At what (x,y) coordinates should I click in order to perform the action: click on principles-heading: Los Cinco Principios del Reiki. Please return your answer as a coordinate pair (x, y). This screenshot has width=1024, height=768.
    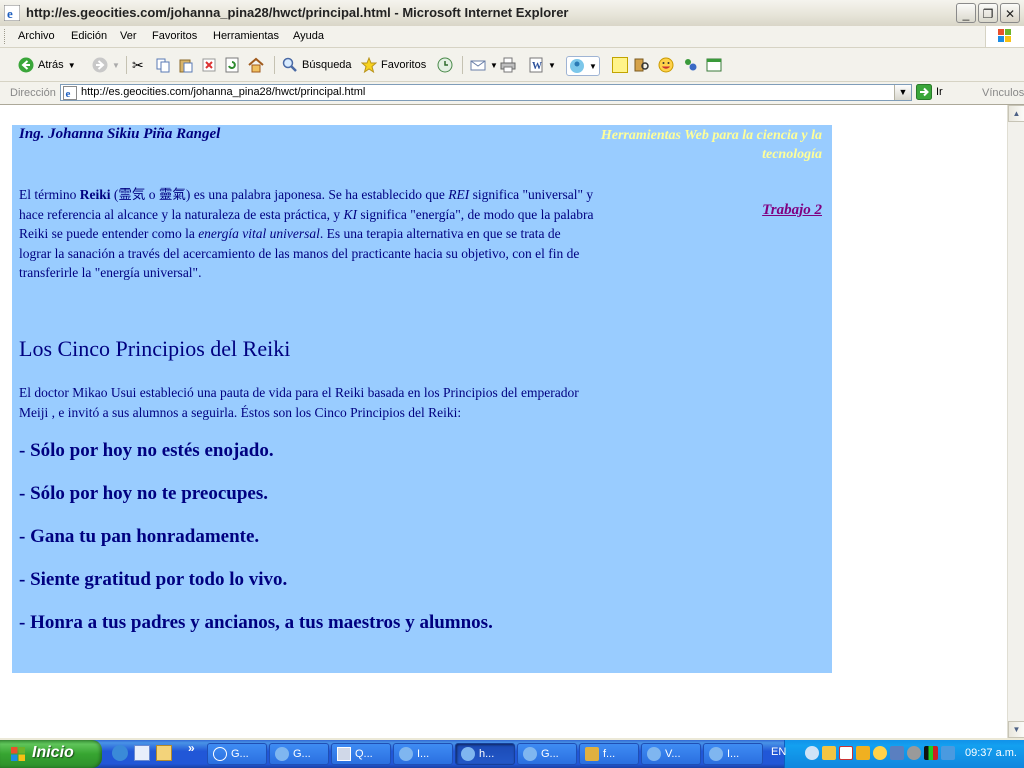
    Looking at the image, I should click on (155, 348).